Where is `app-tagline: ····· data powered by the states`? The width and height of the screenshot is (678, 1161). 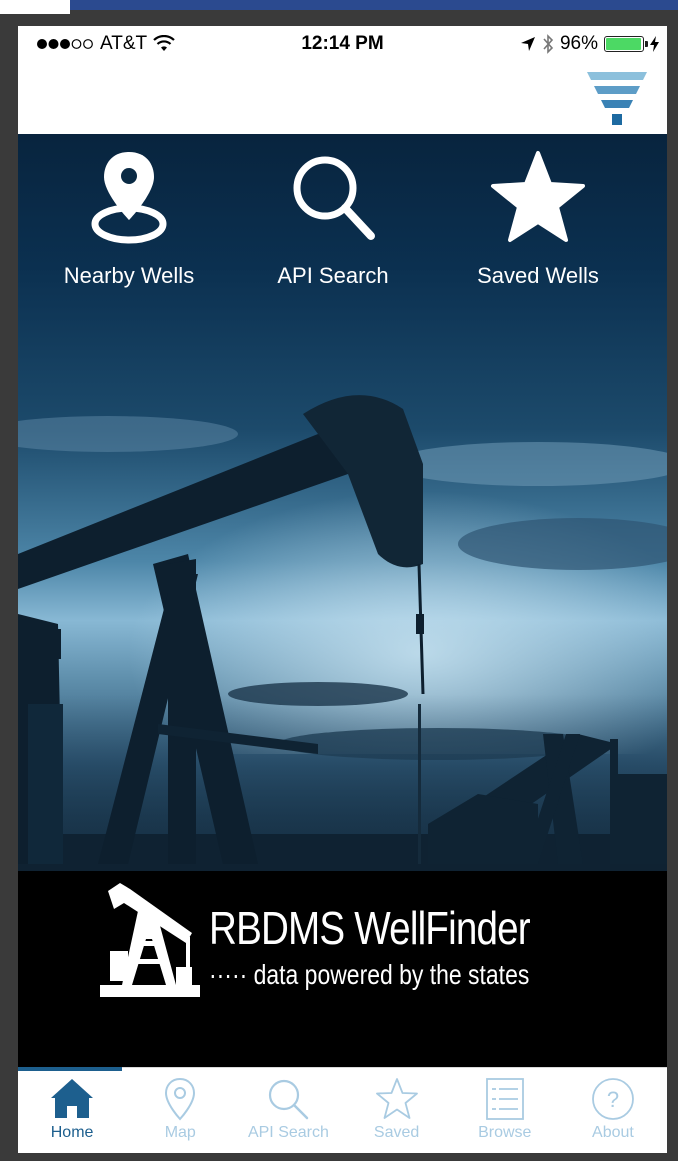
app-tagline: ····· data powered by the states is located at coordinates (369, 975).